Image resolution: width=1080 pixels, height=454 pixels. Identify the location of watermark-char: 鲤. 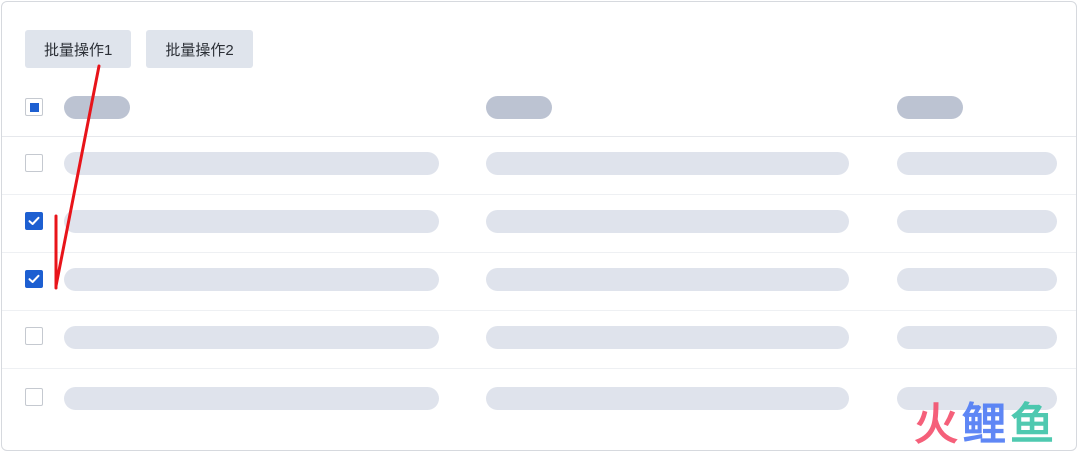
(986, 424).